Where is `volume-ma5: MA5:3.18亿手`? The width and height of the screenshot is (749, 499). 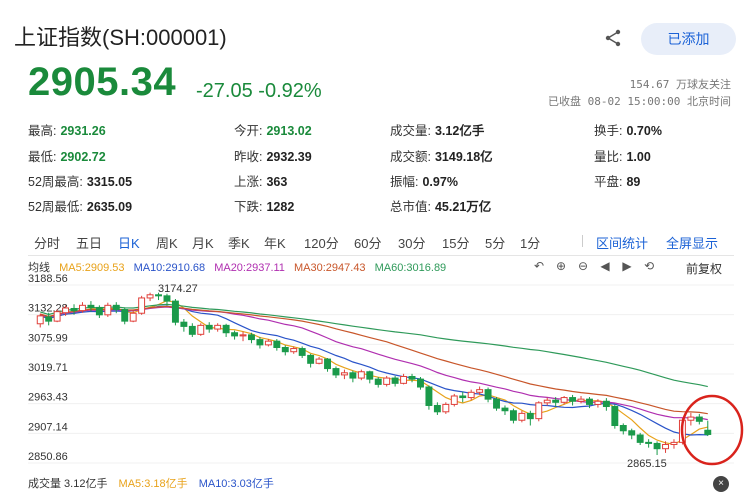
volume-ma5: MA5:3.18亿手 is located at coordinates (153, 484).